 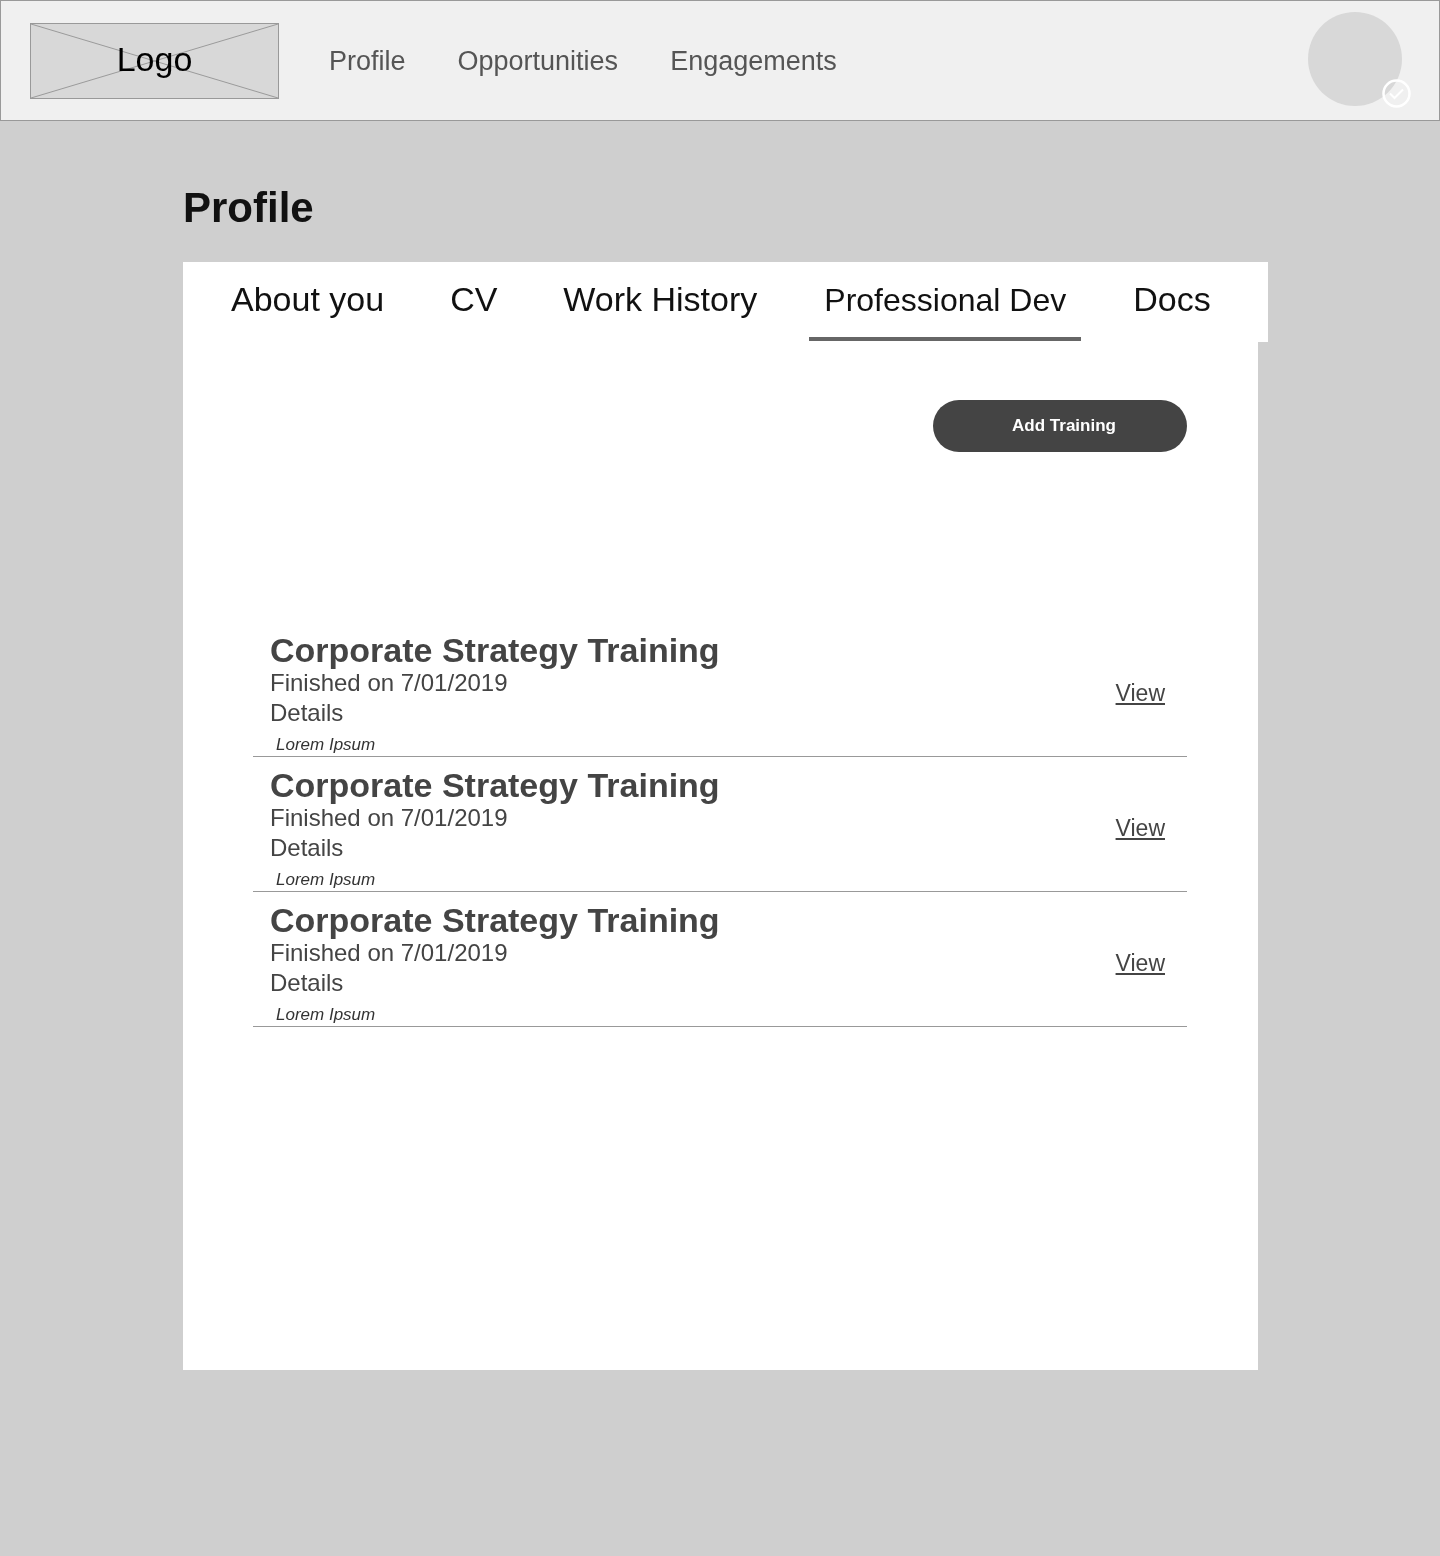 I want to click on tab: Work History, so click(x=660, y=301).